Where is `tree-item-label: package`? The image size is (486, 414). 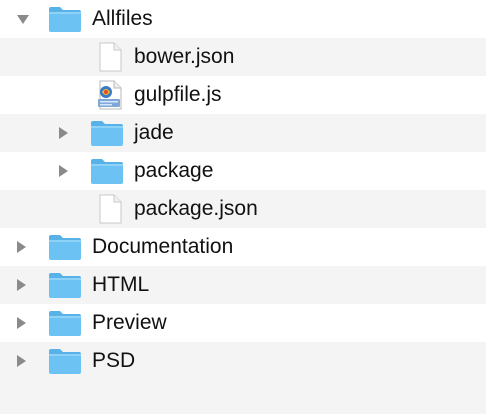
tree-item-label: package is located at coordinates (174, 170).